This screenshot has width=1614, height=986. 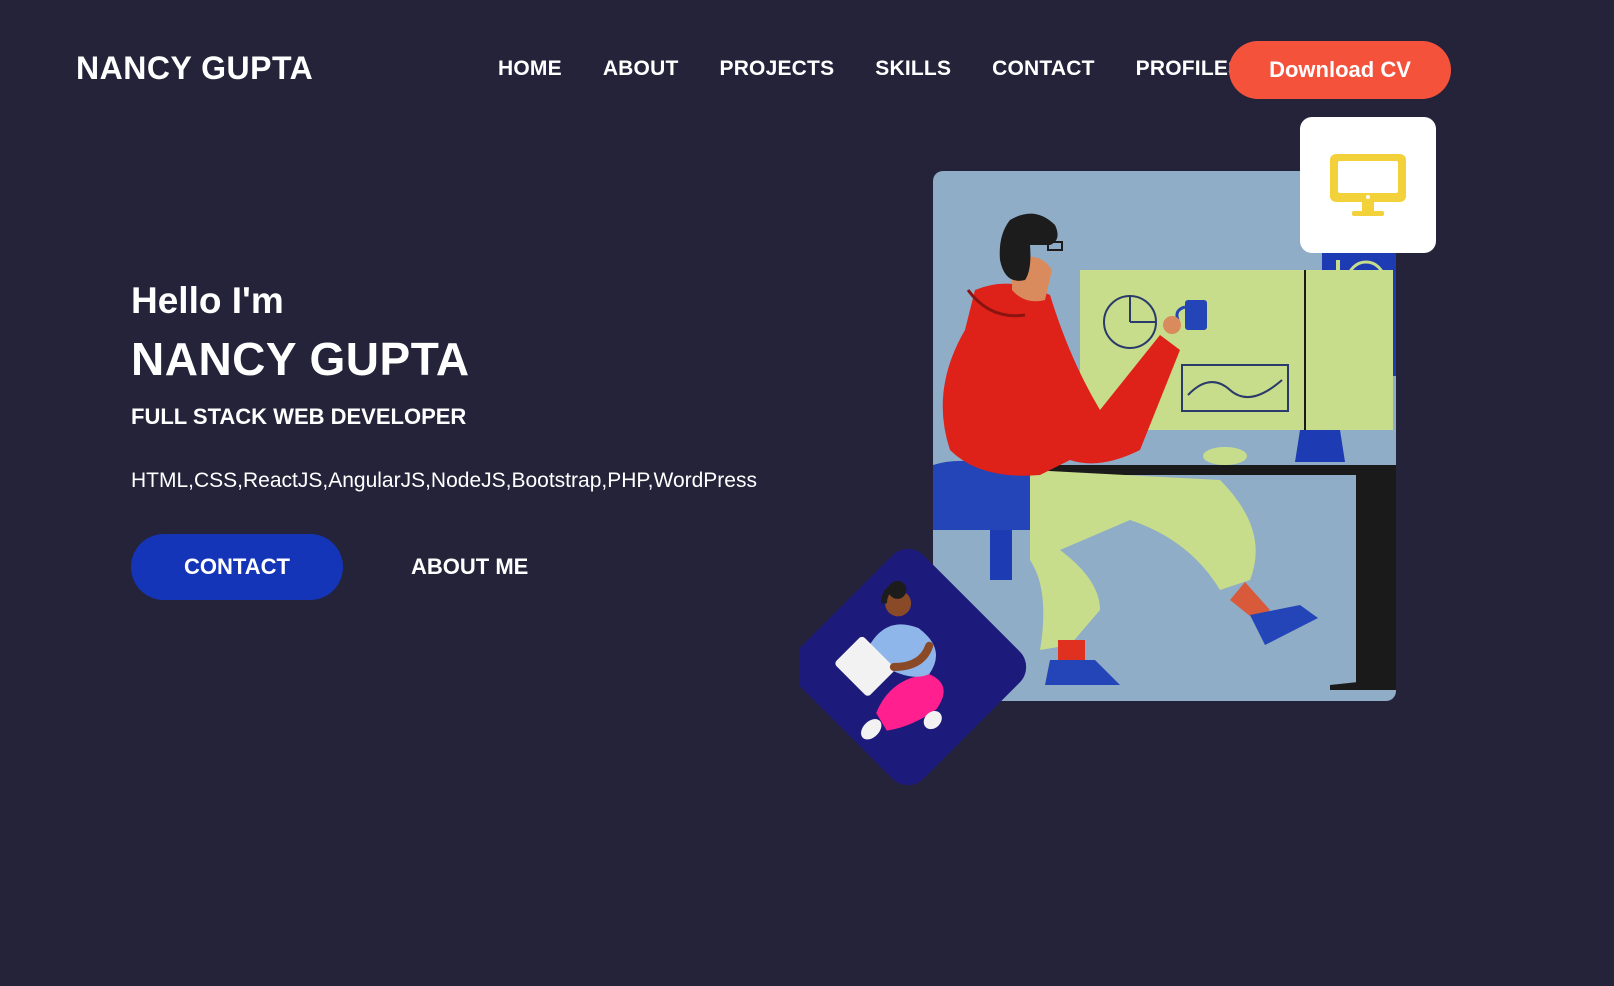 I want to click on monitor-icon-card, so click(x=1368, y=185).